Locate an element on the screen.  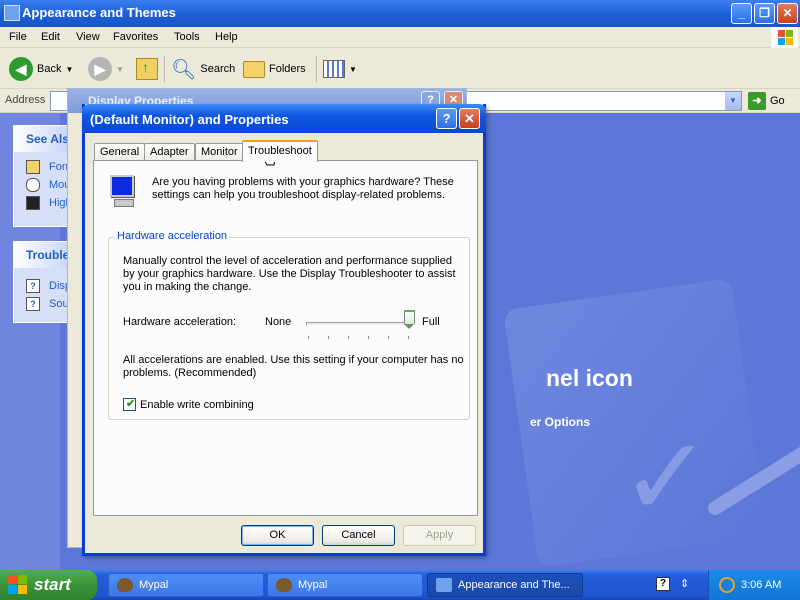
troubleshooters-title: Trouble is located at coordinates (43, 255).